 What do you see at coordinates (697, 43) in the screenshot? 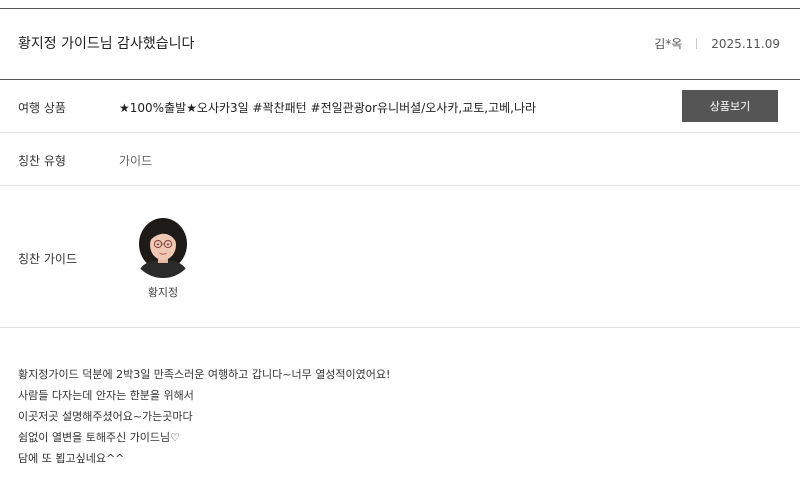
I see `meta-divider` at bounding box center [697, 43].